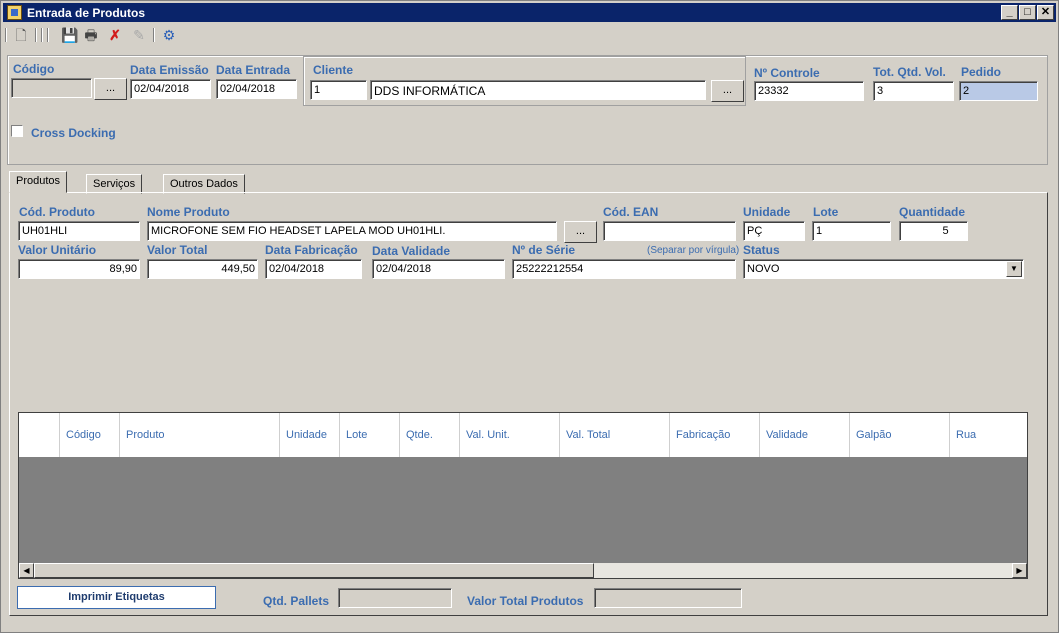  What do you see at coordinates (510, 435) in the screenshot?
I see `column-header-val-unit: Val. Unit.` at bounding box center [510, 435].